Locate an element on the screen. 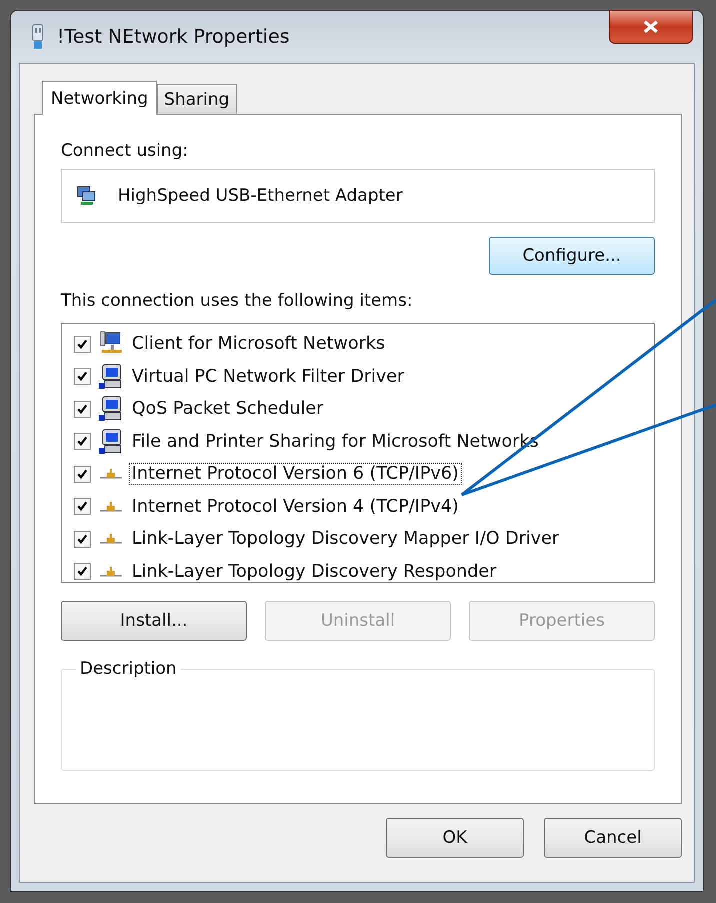 This screenshot has width=716, height=903. tab: Networking is located at coordinates (100, 98).